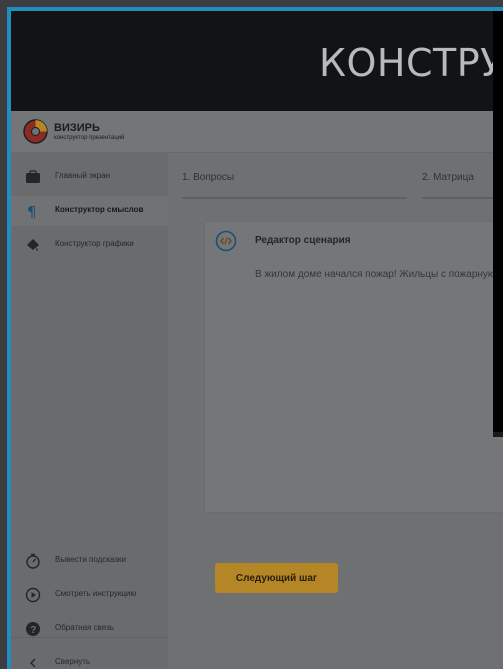 The image size is (503, 669). Describe the element at coordinates (35, 131) in the screenshot. I see `logo-icon` at that location.